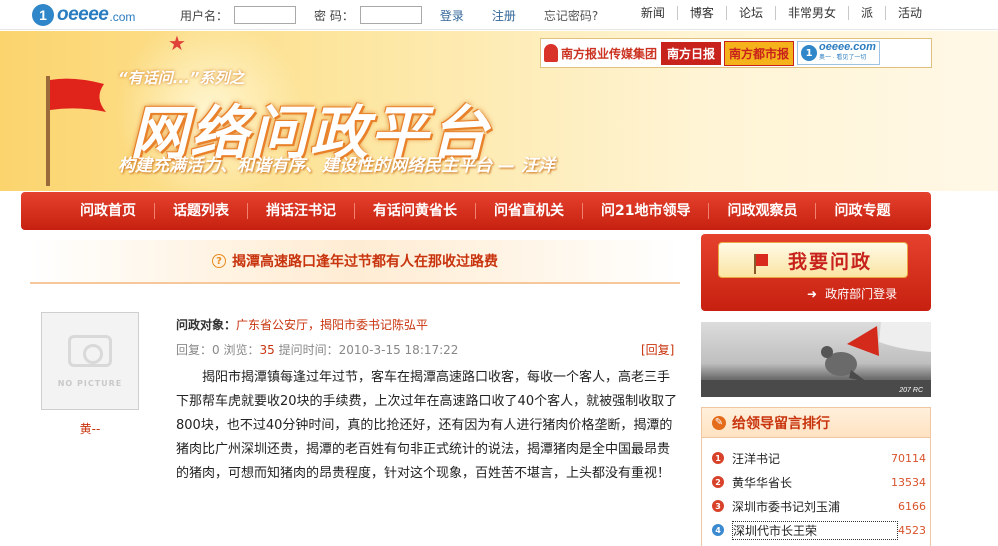 The image size is (998, 546). I want to click on author-name: 黄--, so click(90, 428).